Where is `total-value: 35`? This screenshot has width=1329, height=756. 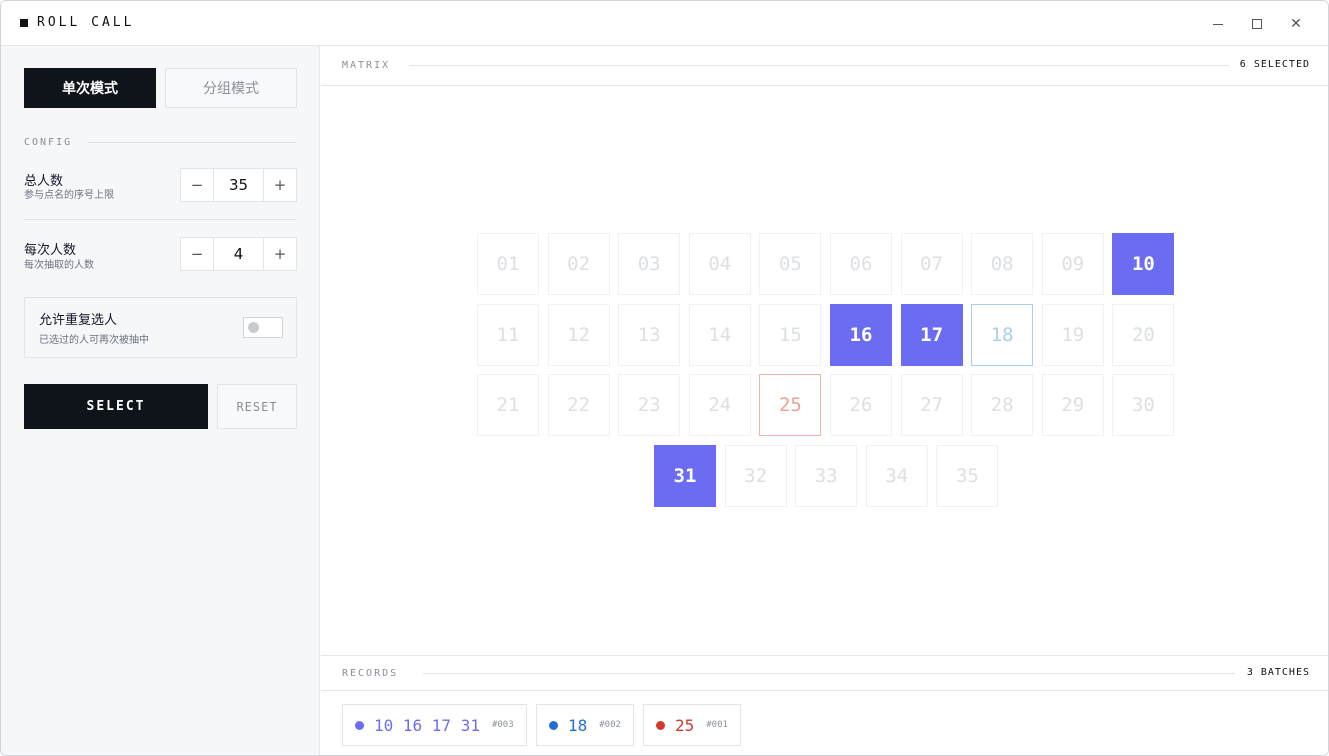
total-value: 35 is located at coordinates (238, 185).